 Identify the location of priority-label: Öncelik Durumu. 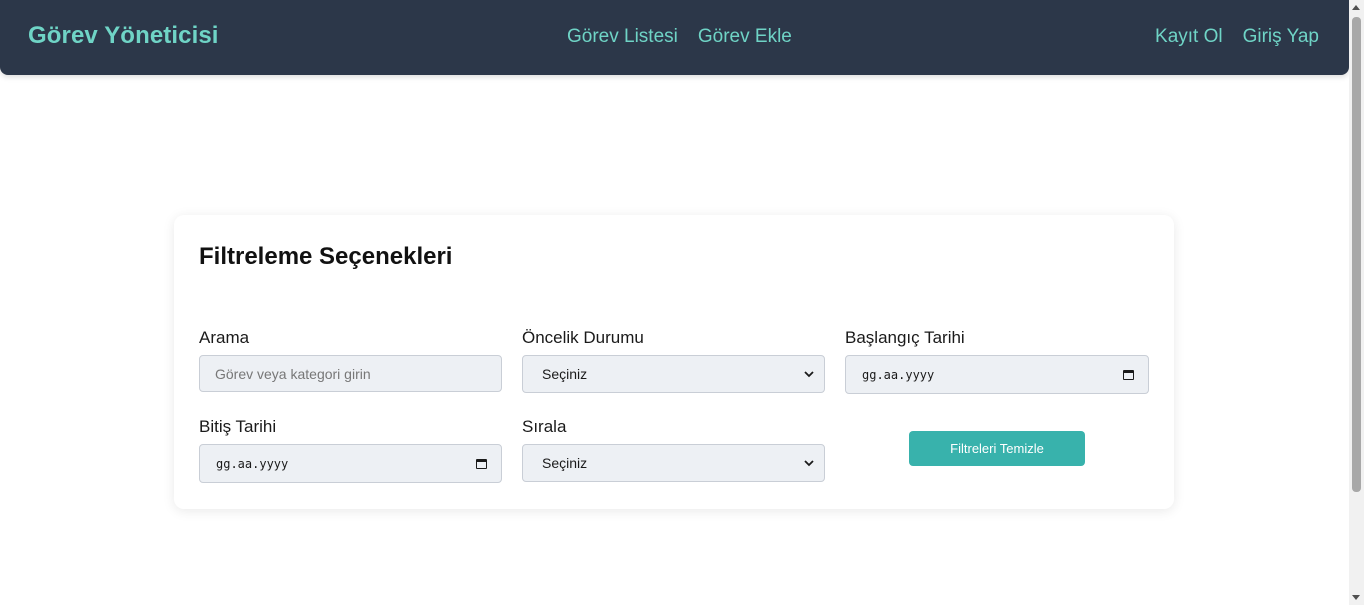
(583, 337).